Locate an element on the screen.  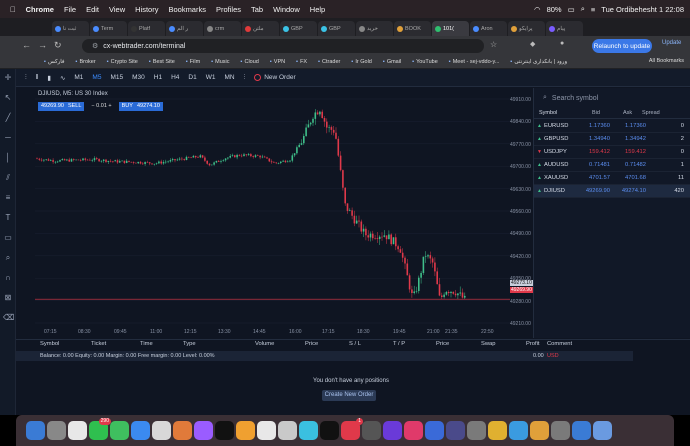
bookmark-item: Gmail is located at coordinates (392, 62).